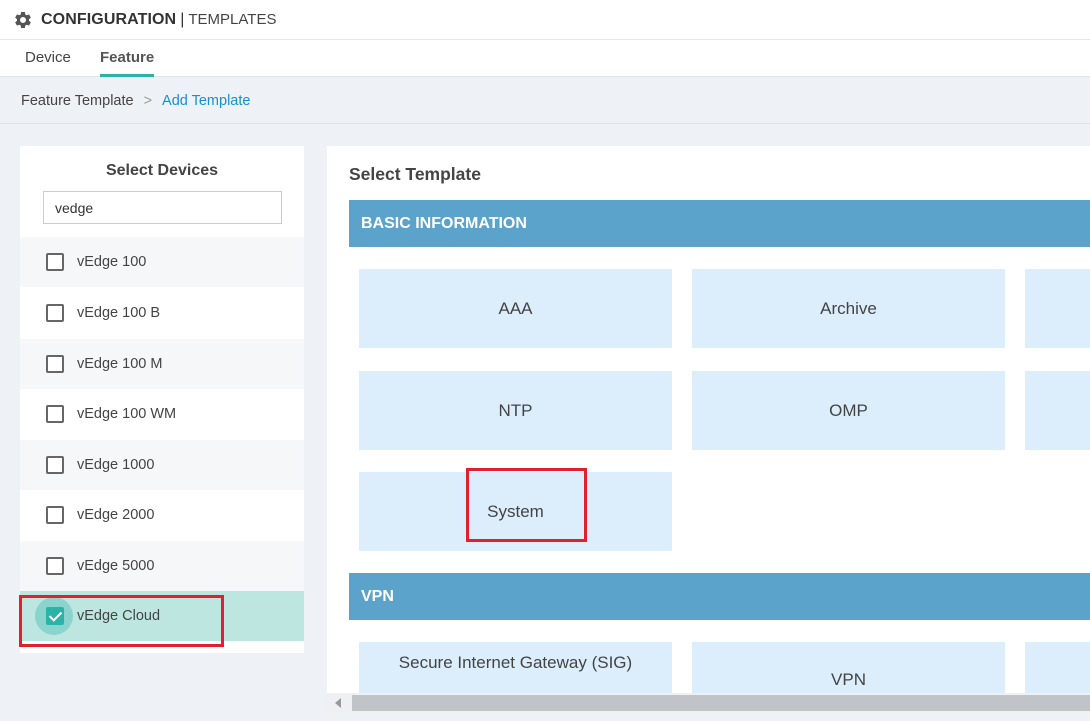 The width and height of the screenshot is (1090, 721). What do you see at coordinates (116, 515) in the screenshot?
I see `device-label: vEdge 2000` at bounding box center [116, 515].